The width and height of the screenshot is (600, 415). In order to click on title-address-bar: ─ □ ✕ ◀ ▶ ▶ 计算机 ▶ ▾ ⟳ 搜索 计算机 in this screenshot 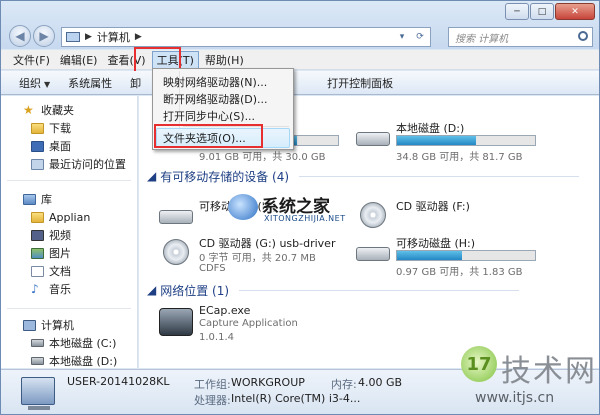, I will do `click(300, 25)`.